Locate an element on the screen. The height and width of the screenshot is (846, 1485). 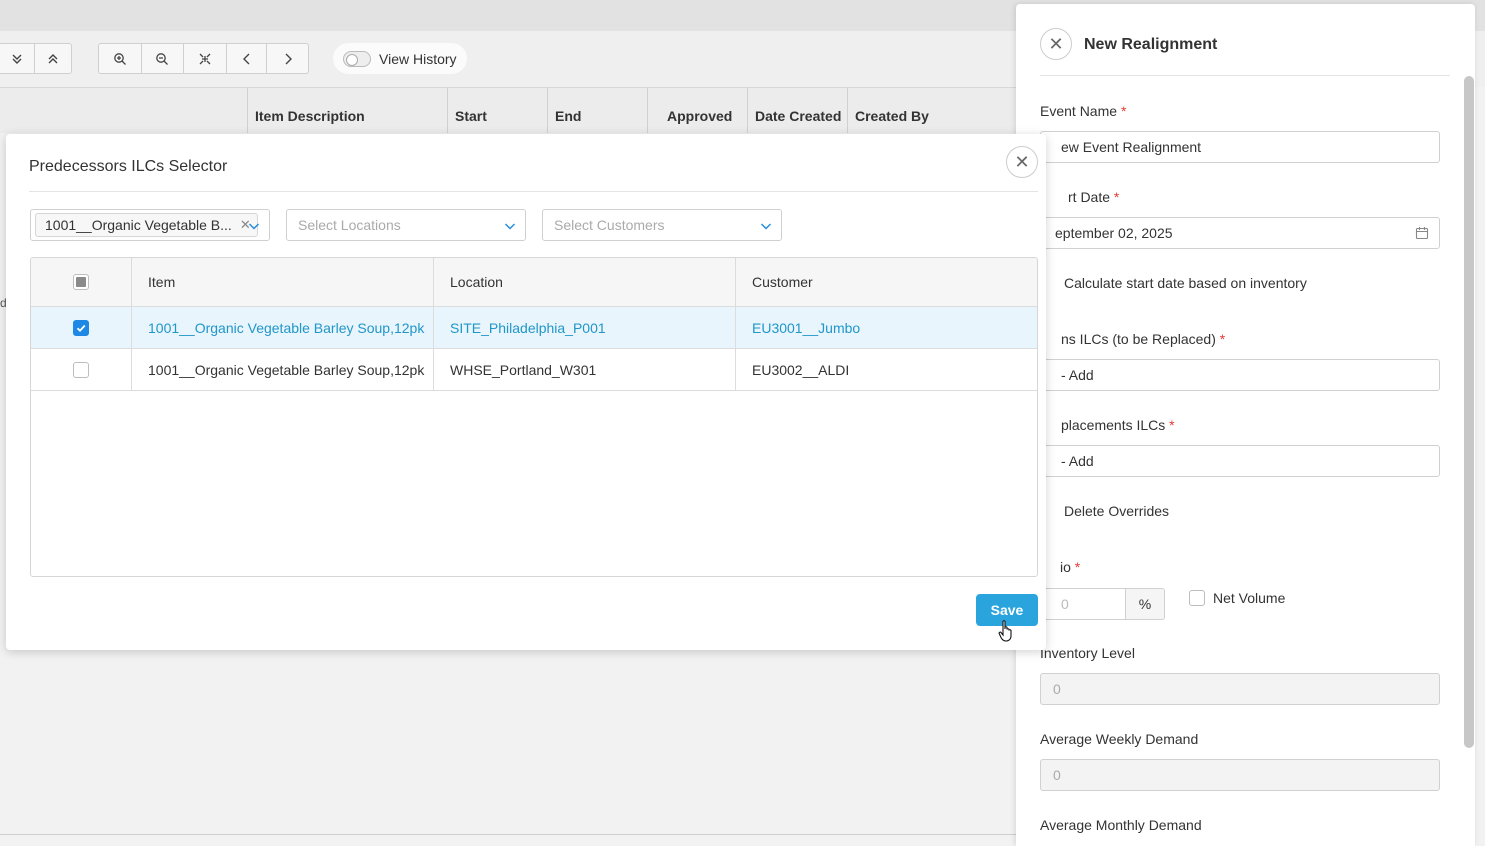
zoom-in-button is located at coordinates (120, 58).